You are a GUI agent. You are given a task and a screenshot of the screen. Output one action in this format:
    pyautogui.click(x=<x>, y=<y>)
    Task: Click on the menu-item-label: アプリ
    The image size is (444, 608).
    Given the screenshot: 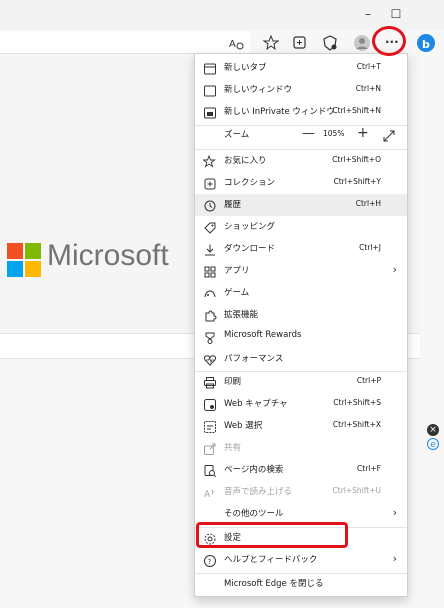 What is the action you would take?
    pyautogui.click(x=237, y=271)
    